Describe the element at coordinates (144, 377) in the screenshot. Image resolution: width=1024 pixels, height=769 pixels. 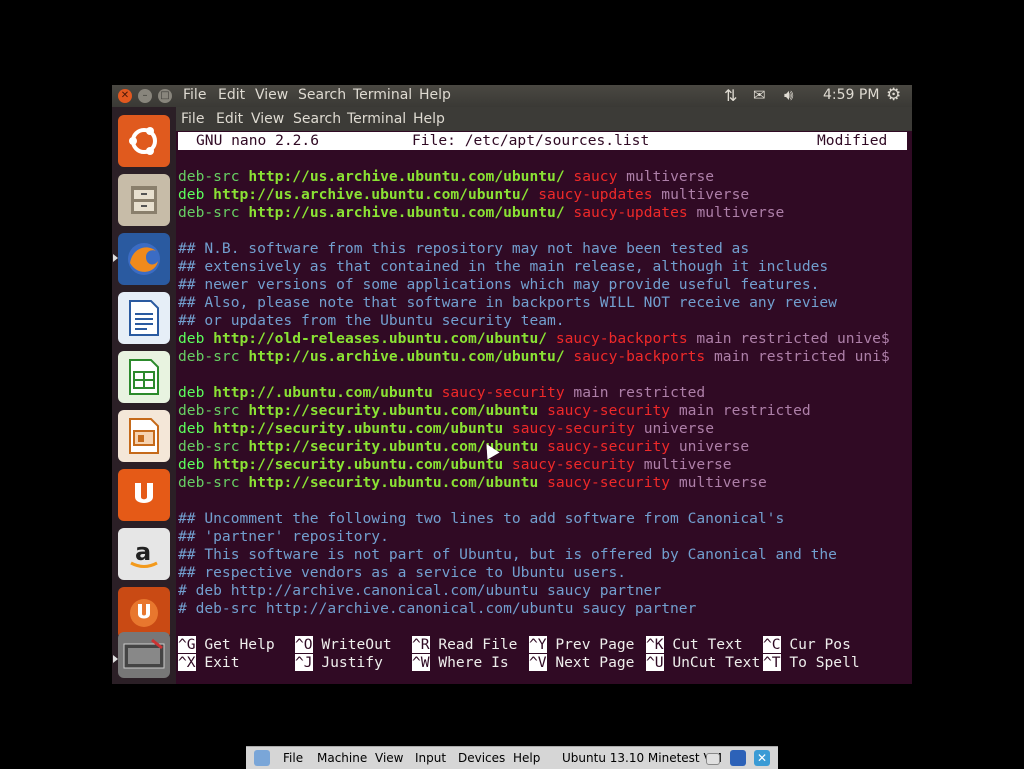
I see `libreoffice-calc-icon` at that location.